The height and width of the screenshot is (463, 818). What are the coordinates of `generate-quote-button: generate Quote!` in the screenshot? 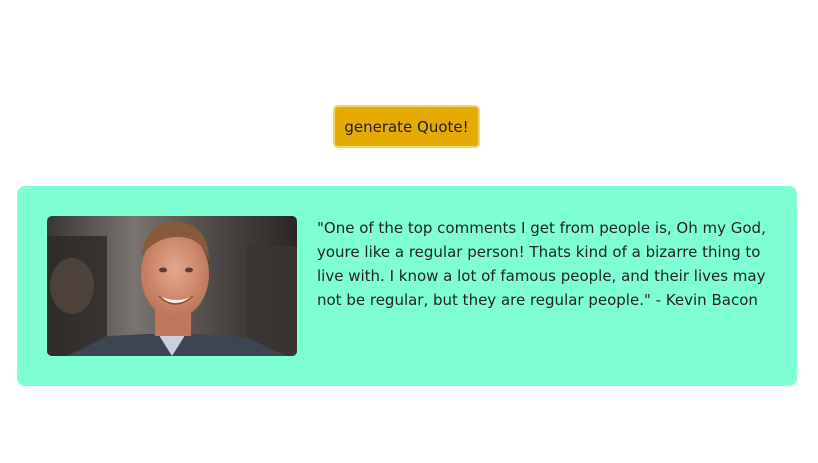 It's located at (406, 126).